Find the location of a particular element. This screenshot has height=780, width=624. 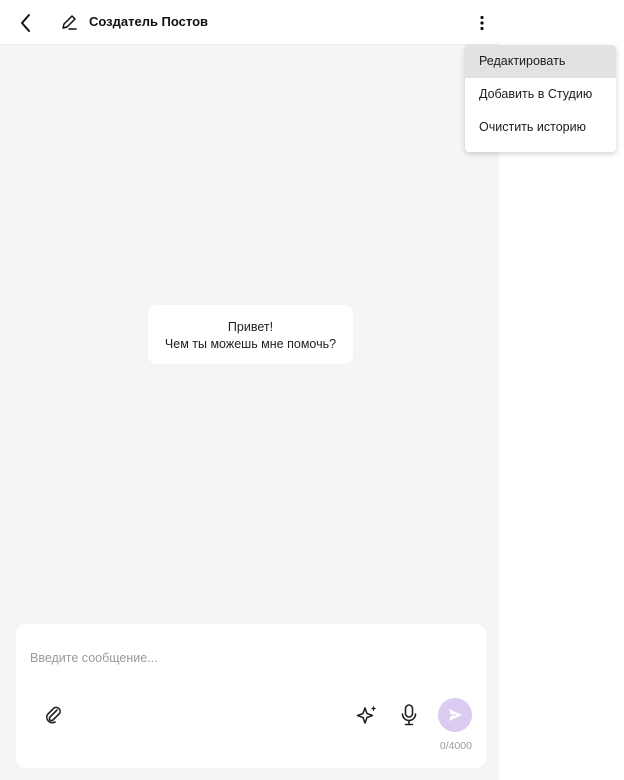

greeting-line-1: Привет! is located at coordinates (250, 327).